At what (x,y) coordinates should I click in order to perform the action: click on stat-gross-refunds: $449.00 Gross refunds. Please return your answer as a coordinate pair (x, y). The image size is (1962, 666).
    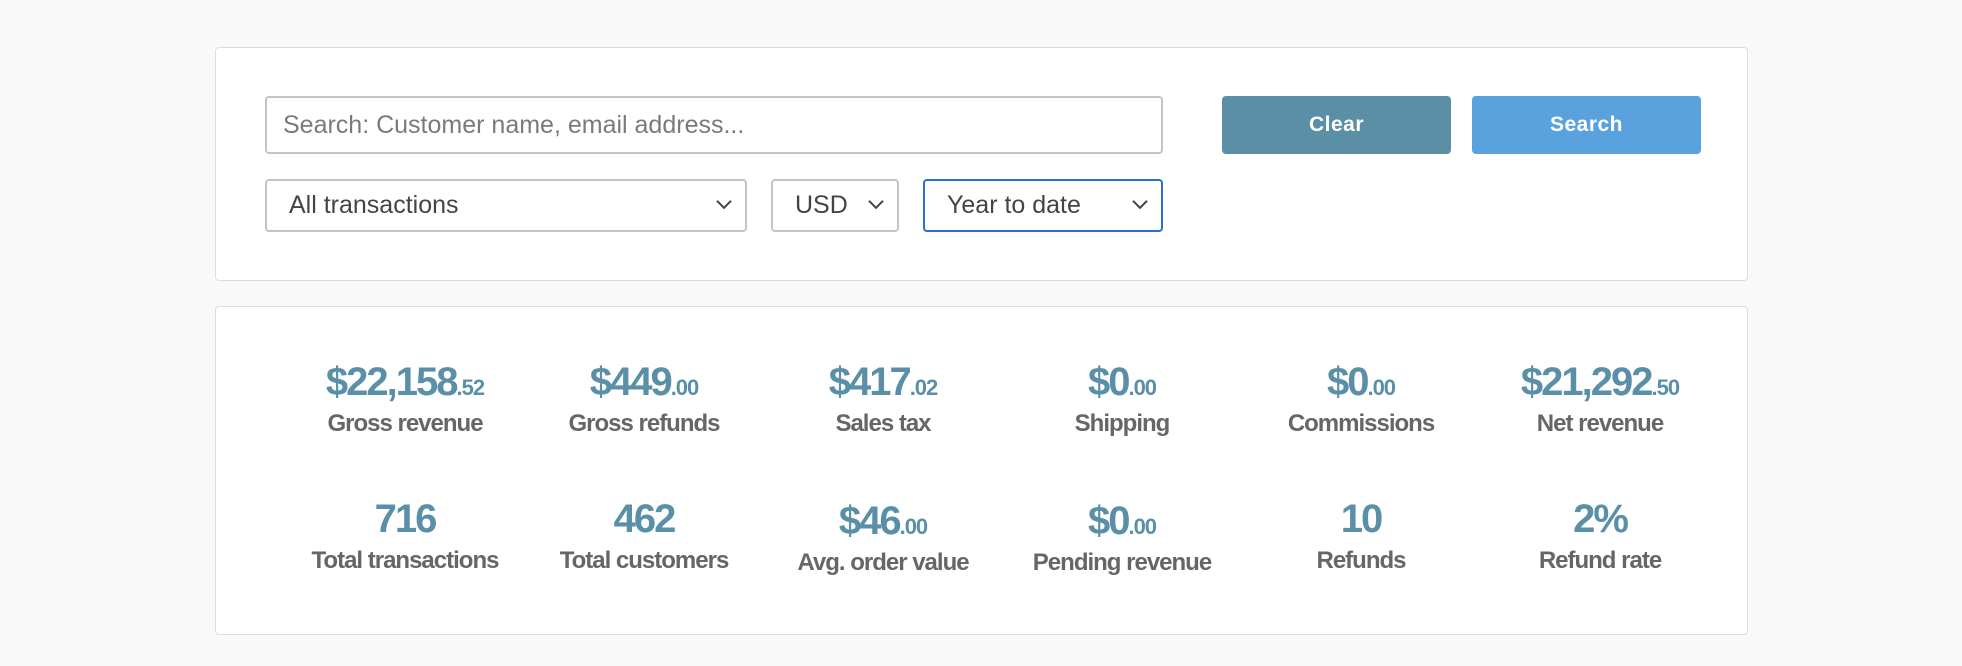
    Looking at the image, I should click on (644, 398).